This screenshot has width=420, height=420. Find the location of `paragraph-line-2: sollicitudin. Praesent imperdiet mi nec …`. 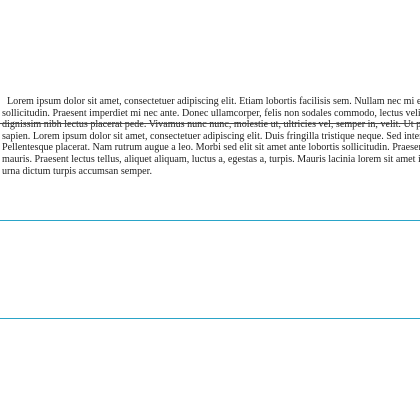

paragraph-line-2: sollicitudin. Praesent imperdiet mi nec … is located at coordinates (211, 113).